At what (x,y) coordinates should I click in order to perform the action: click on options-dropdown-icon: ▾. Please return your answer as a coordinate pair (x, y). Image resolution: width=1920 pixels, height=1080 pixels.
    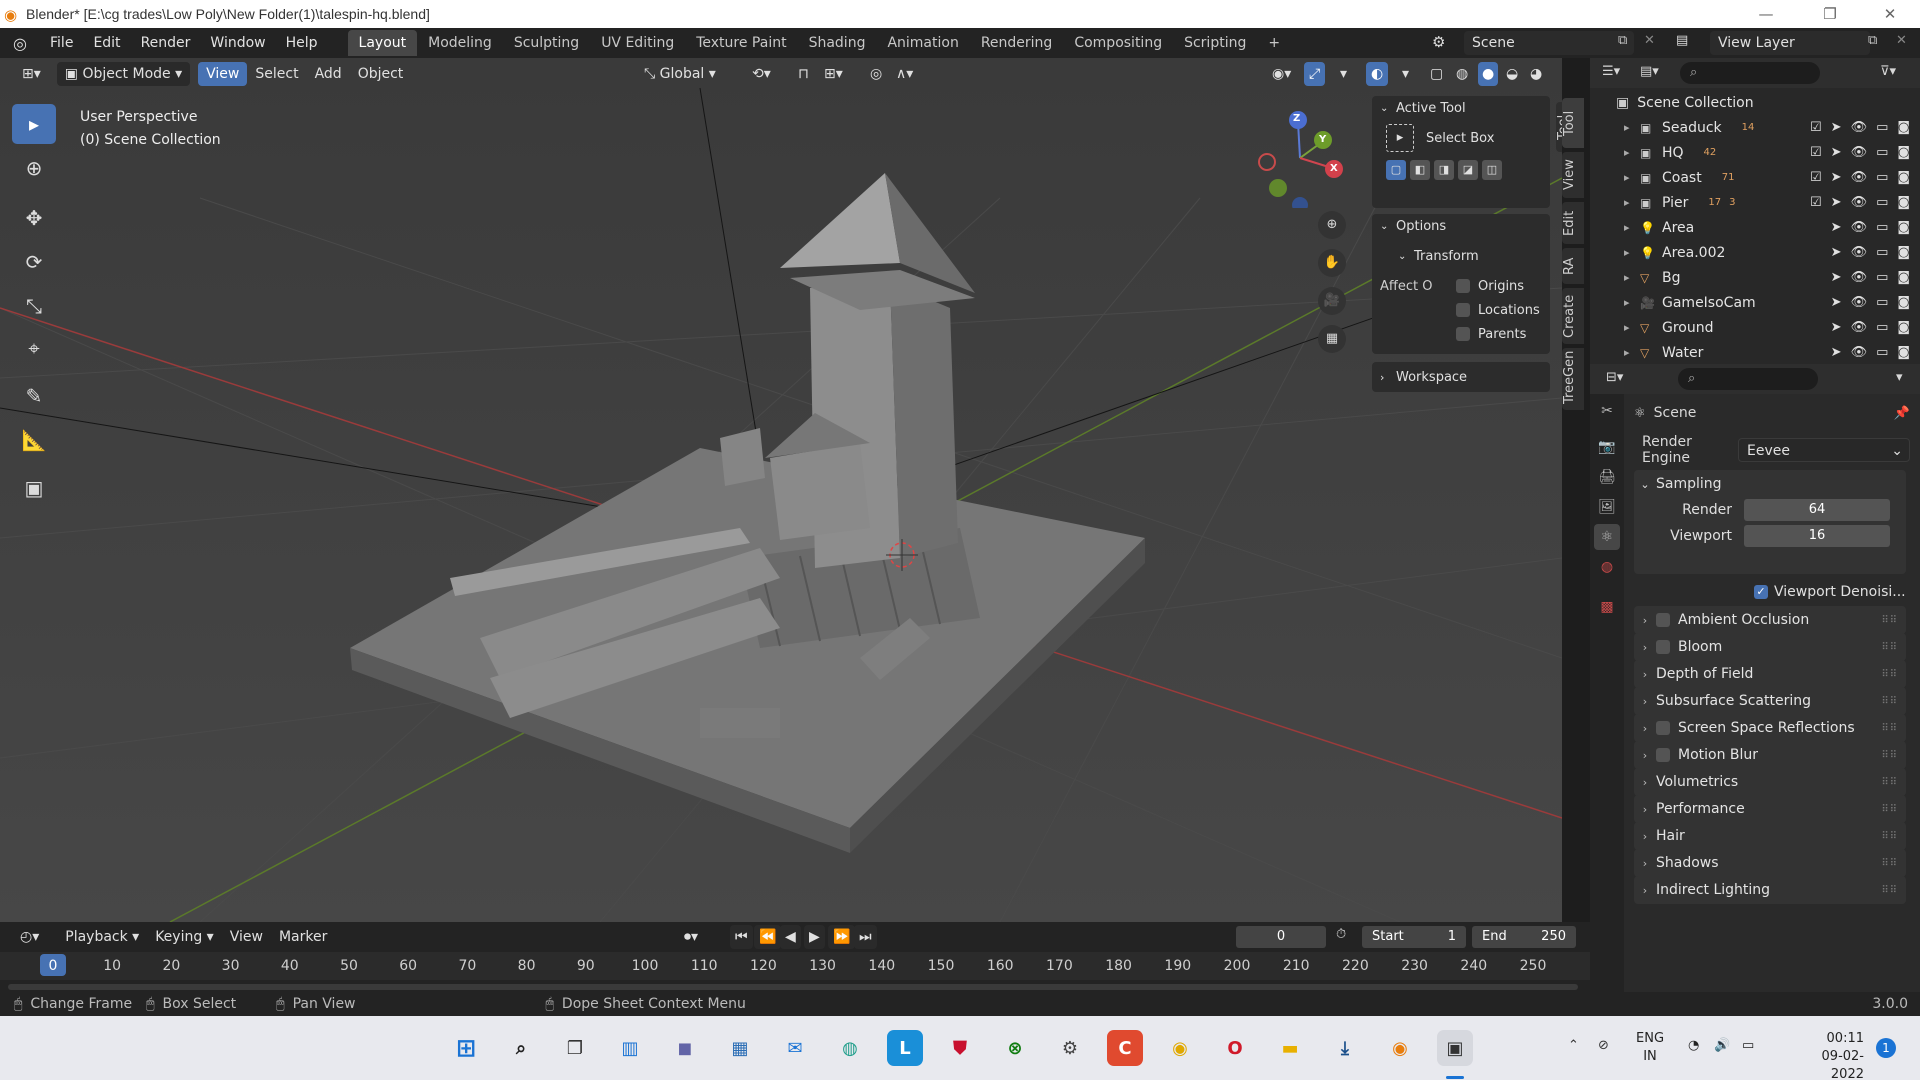
    Looking at the image, I should click on (1899, 377).